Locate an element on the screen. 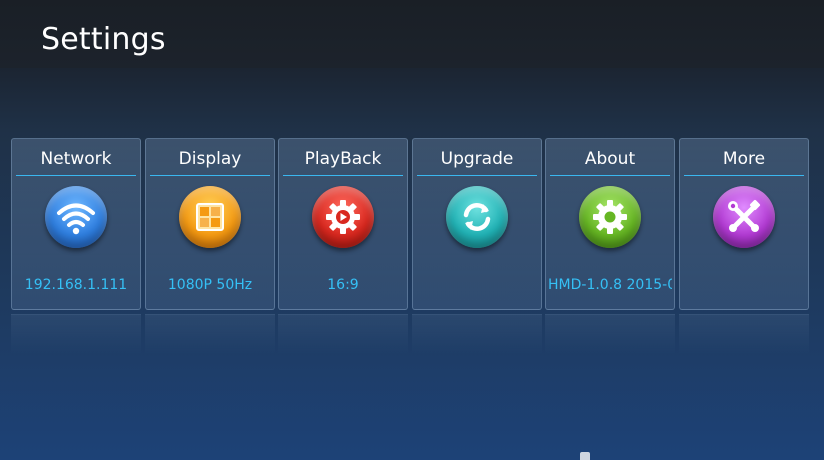  tile-label: Network is located at coordinates (76, 162).